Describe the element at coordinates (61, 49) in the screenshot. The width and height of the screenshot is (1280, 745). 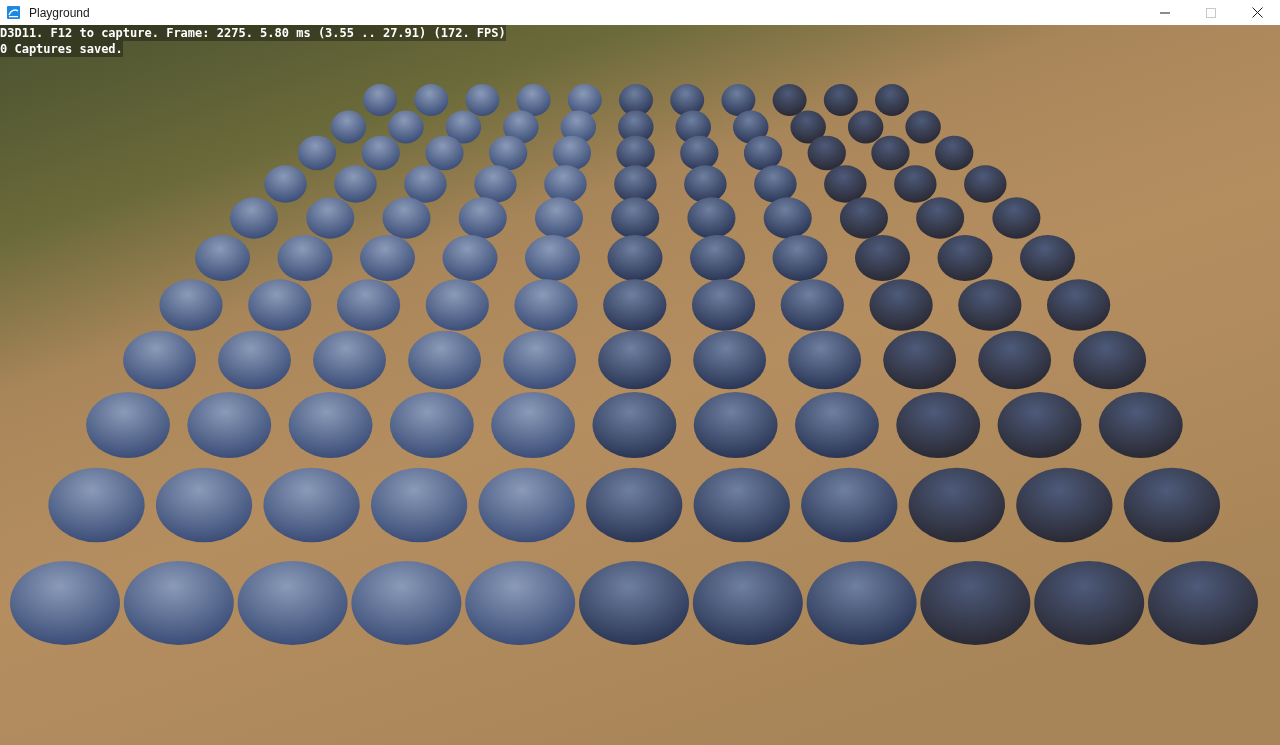
I see `overlay-text: 0 Captures saved.` at that location.